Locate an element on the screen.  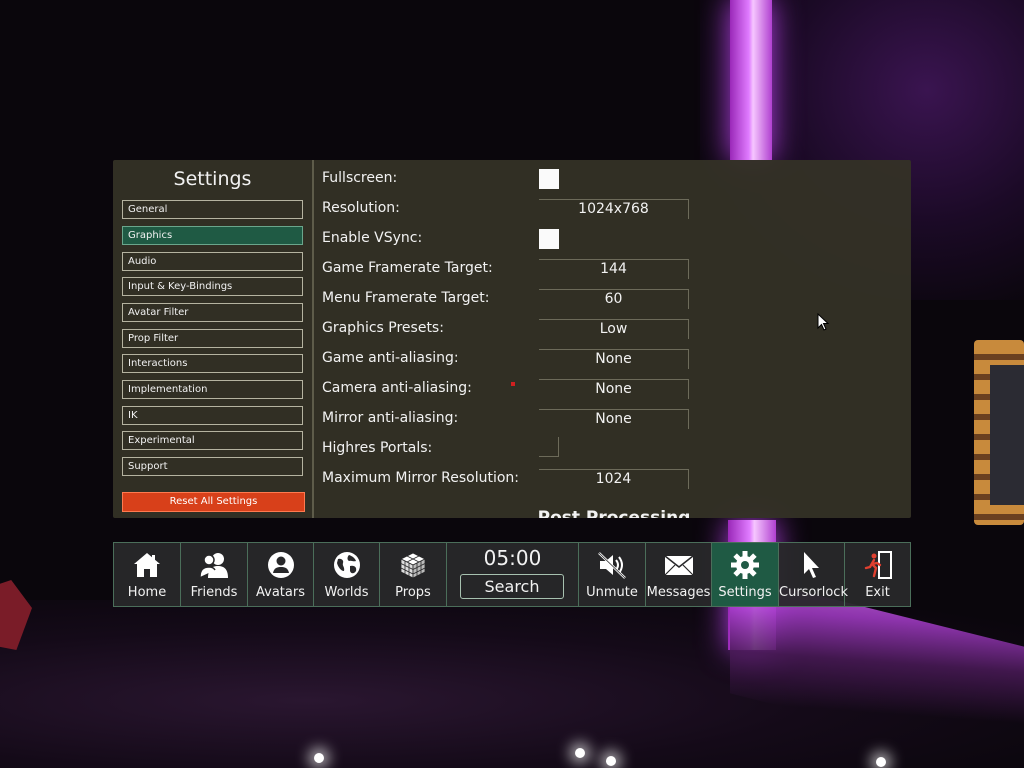
clock-search-block: 05:00 Search is located at coordinates (513, 574).